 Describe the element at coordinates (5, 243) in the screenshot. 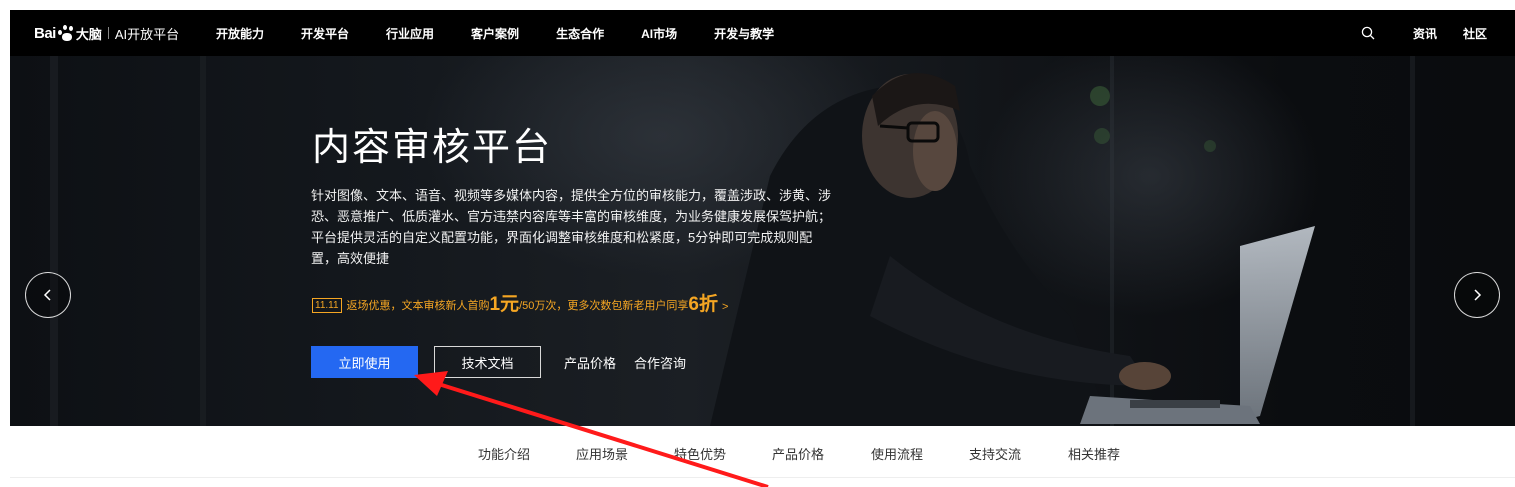

I see `left-gutter` at that location.